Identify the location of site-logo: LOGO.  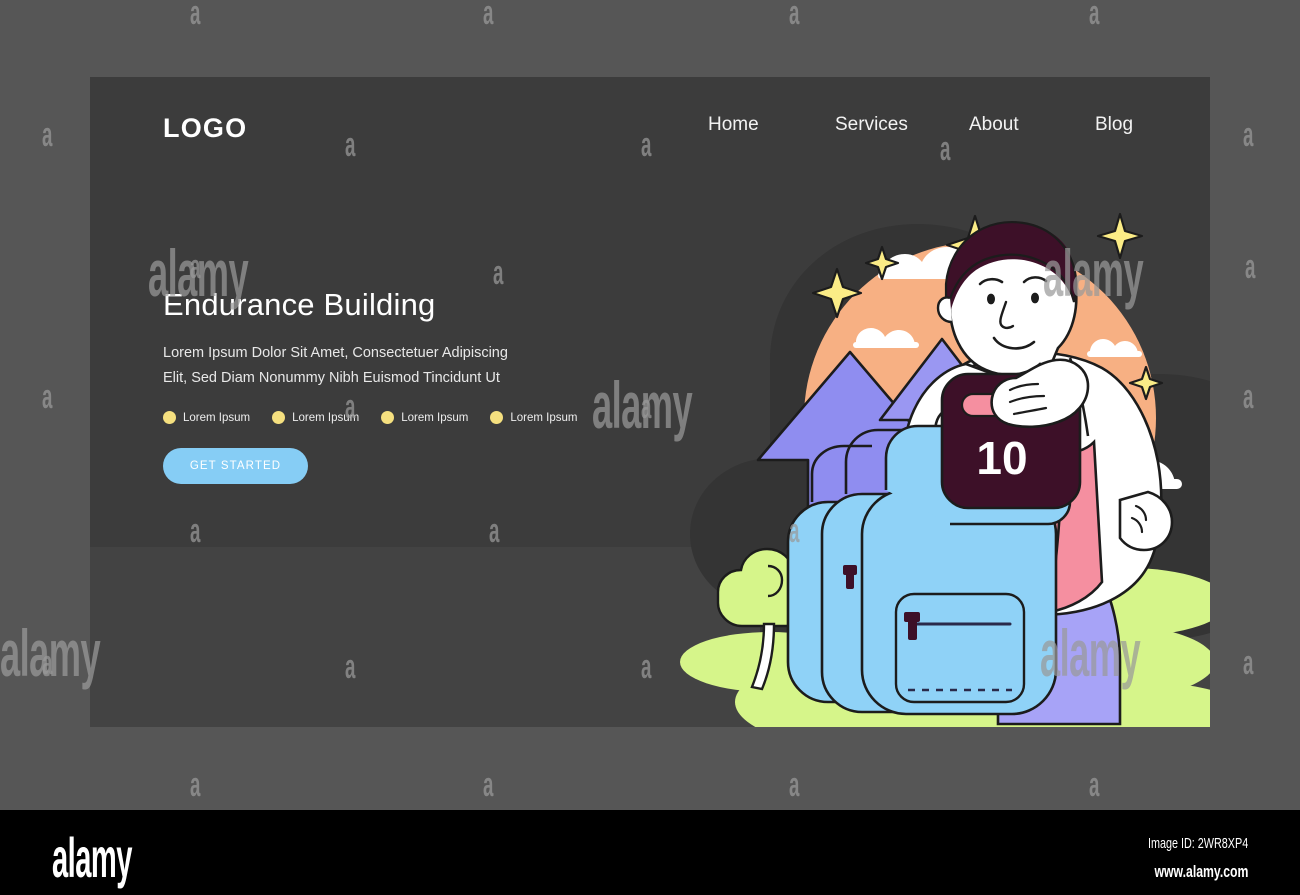
(205, 128).